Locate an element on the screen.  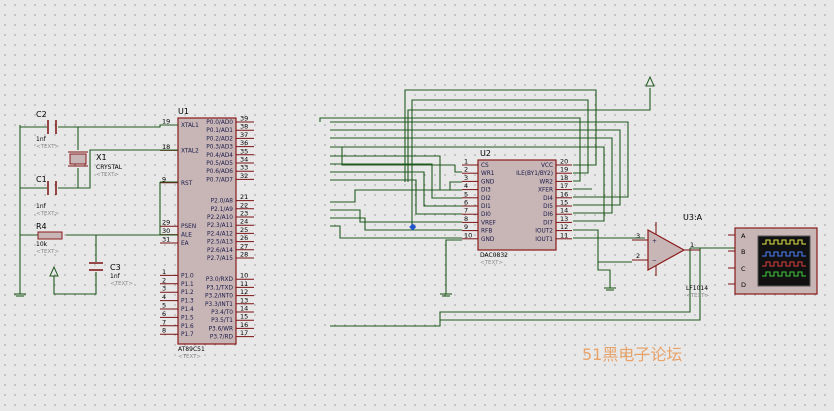
u1-pin-number: 19 is located at coordinates (166, 122).